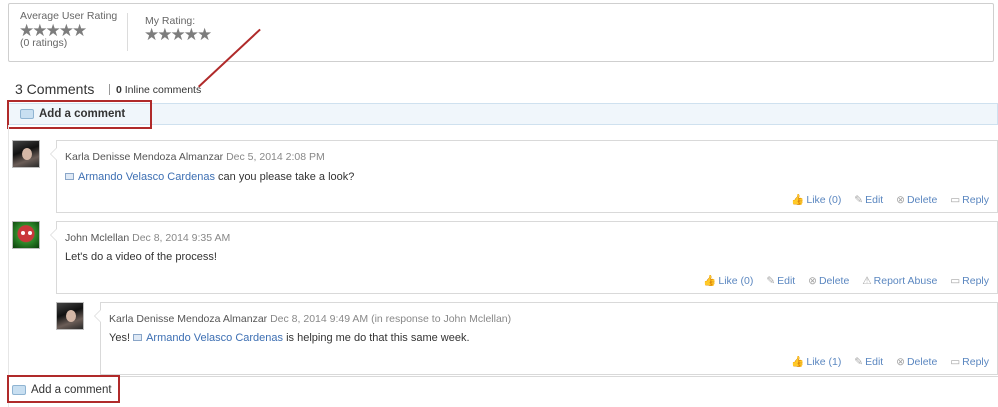 Image resolution: width=998 pixels, height=407 pixels. What do you see at coordinates (109, 89) in the screenshot?
I see `header-separator` at bounding box center [109, 89].